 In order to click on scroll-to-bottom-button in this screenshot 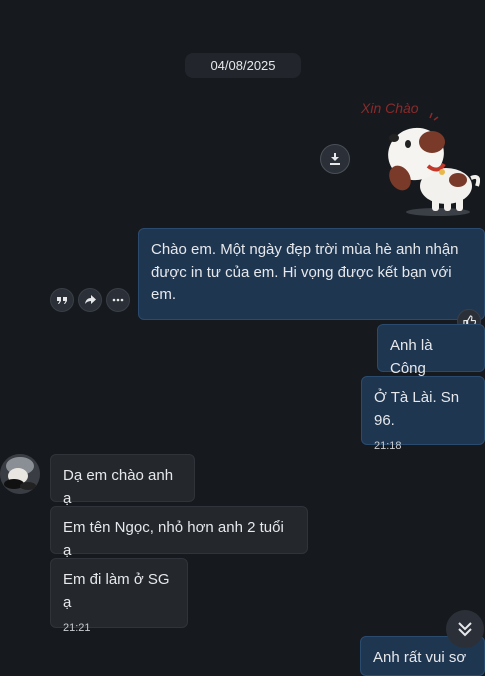, I will do `click(465, 629)`.